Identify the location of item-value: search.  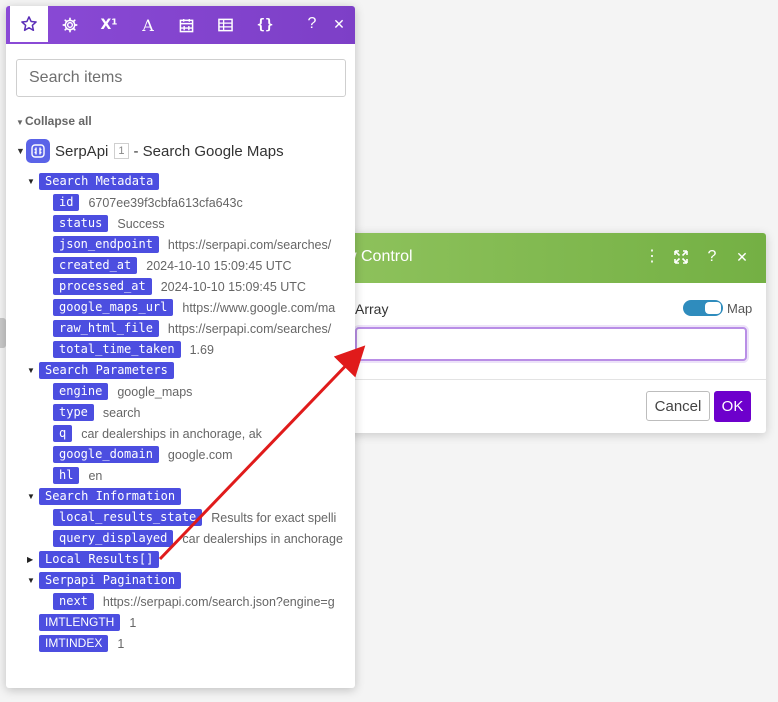
(121, 412).